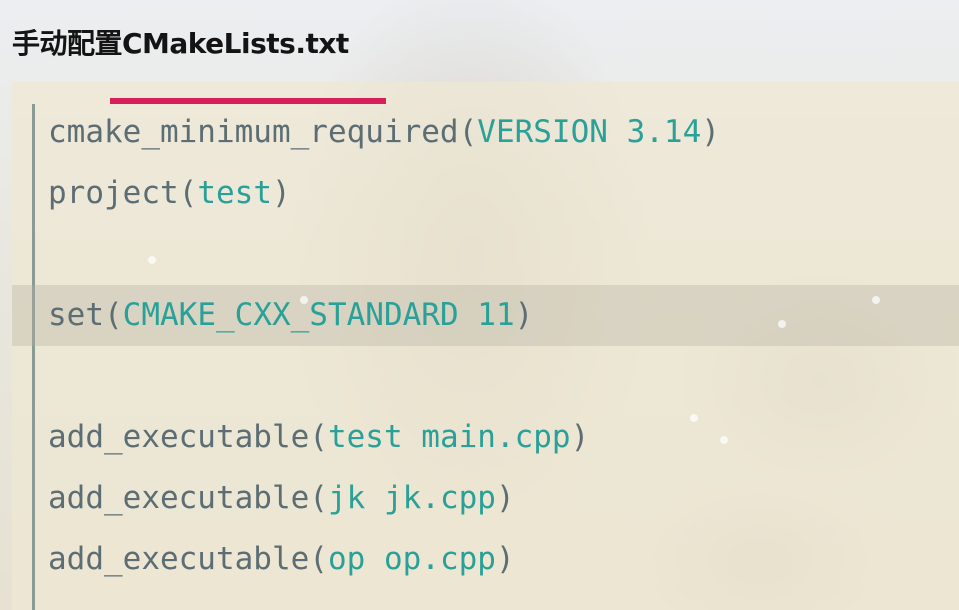  I want to click on code-arguments: test, so click(234, 193).